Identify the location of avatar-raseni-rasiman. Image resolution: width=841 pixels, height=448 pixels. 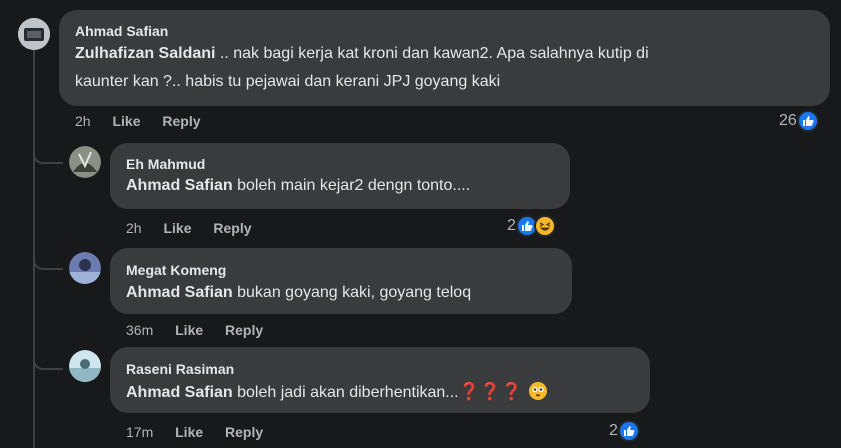
(85, 366).